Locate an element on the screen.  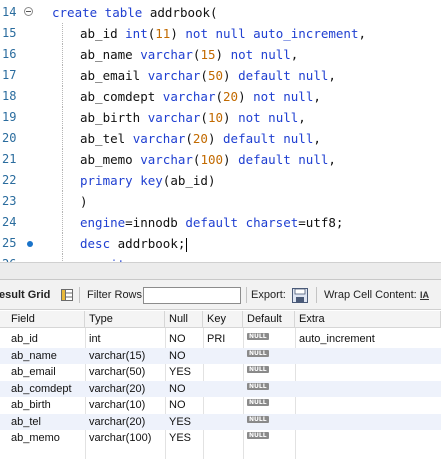
table-row: ab_memo varchar(100) YES NULL is located at coordinates (220, 438).